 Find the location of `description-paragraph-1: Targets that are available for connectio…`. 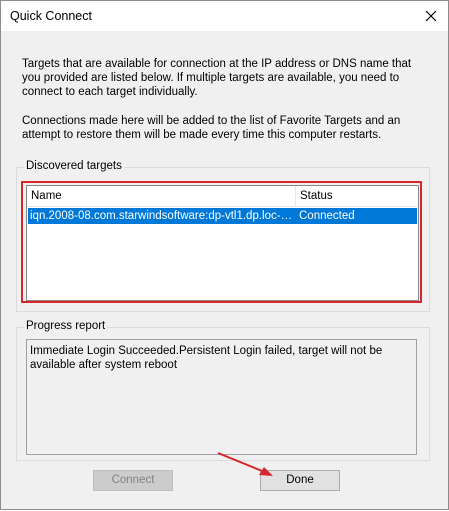

description-paragraph-1: Targets that are available for connectio… is located at coordinates (217, 78).